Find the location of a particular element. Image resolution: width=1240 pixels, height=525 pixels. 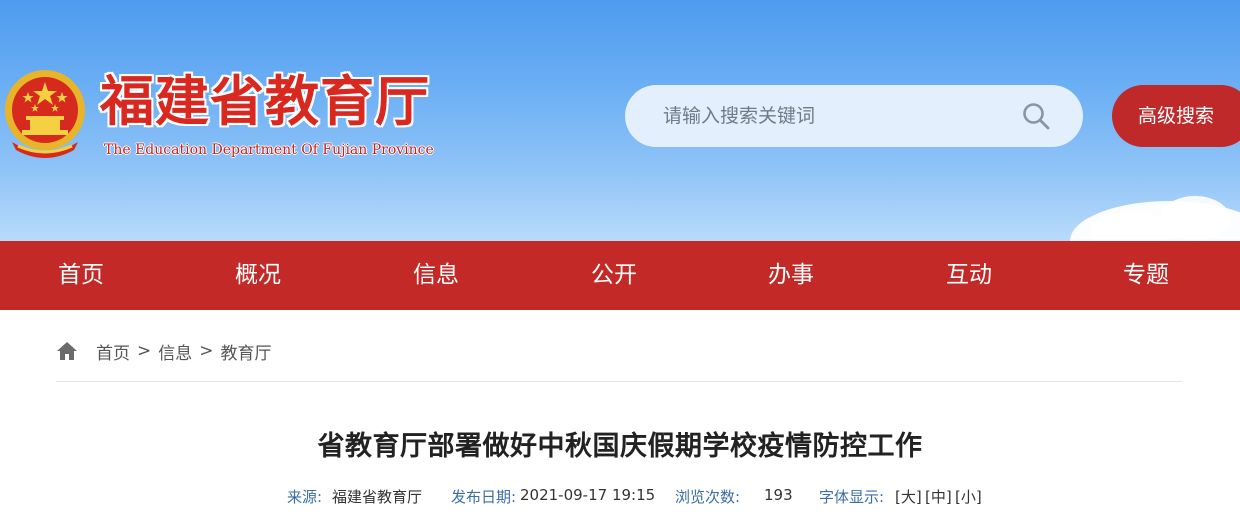

main-nav: 首页 概况 信息 公开 办事 互动 专题 is located at coordinates (620, 275).